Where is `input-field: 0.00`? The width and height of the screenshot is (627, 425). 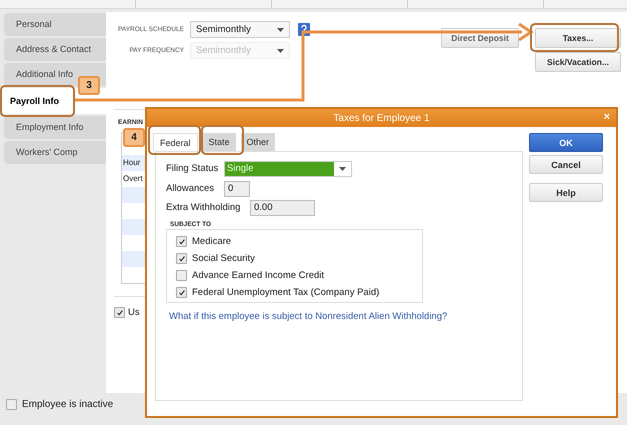 input-field: 0.00 is located at coordinates (282, 208).